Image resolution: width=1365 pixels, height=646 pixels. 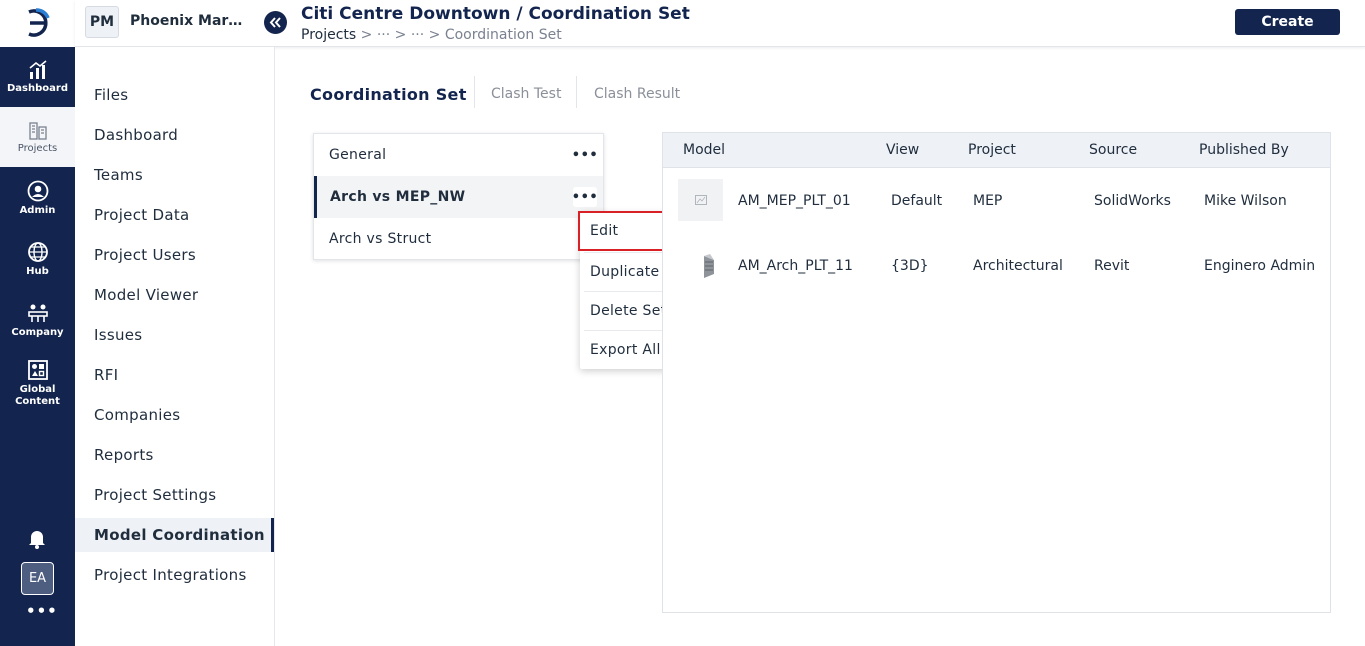 What do you see at coordinates (37, 210) in the screenshot?
I see `rail-item-label: Admin` at bounding box center [37, 210].